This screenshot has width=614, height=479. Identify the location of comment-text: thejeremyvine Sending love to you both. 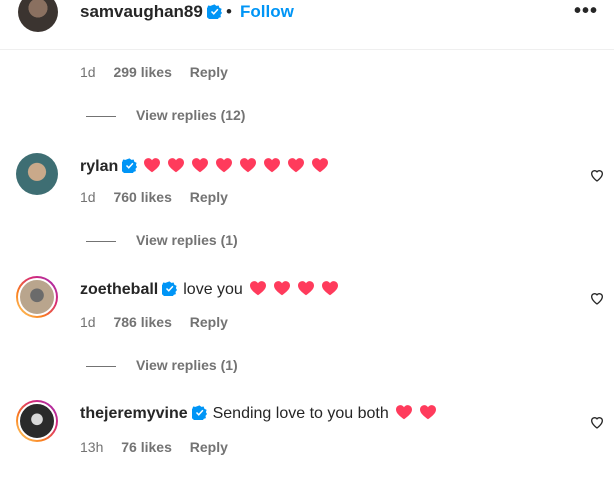
(258, 413).